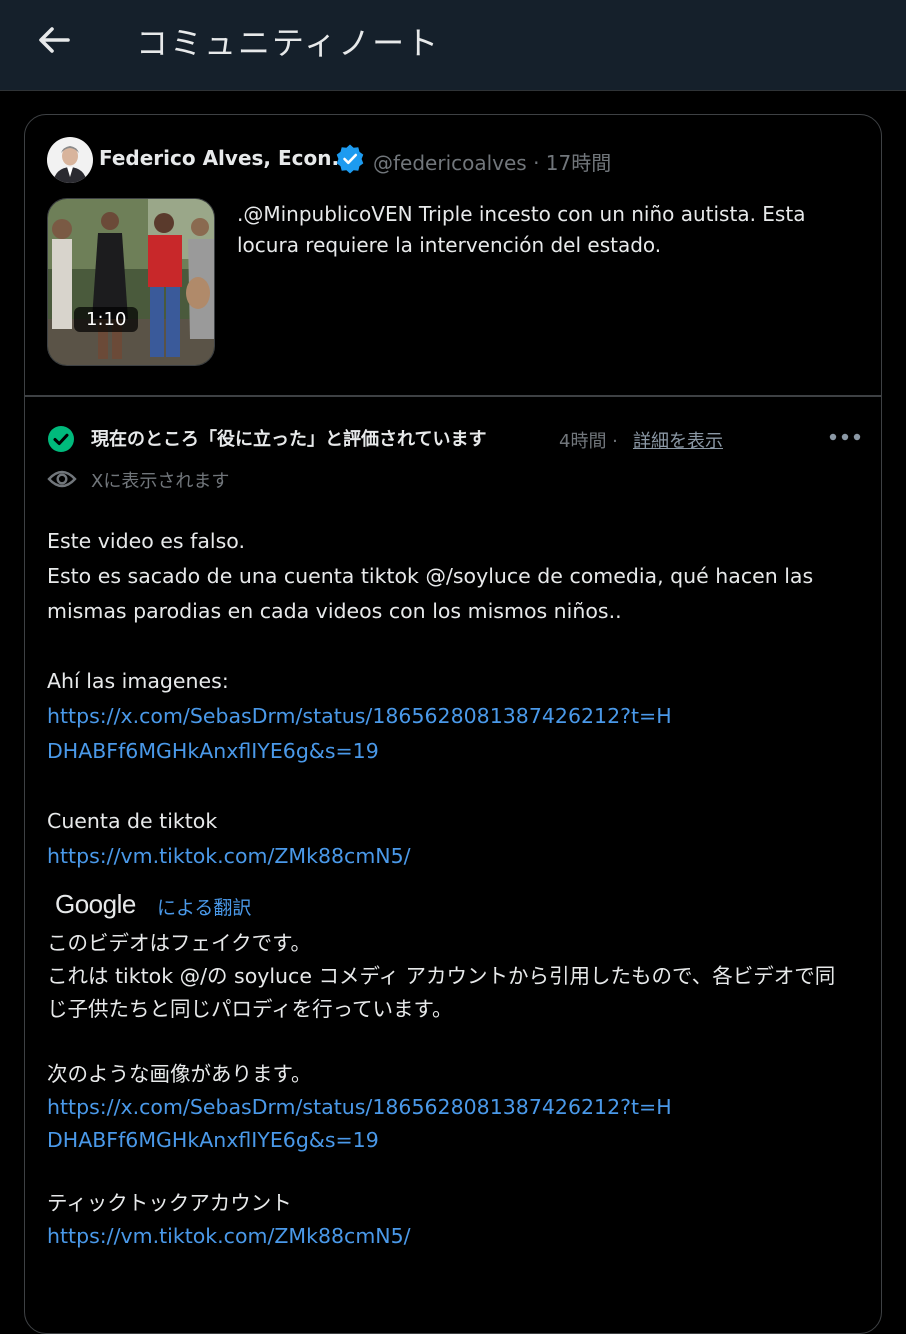  I want to click on images-label: 次のような画像があります。, so click(179, 1074).